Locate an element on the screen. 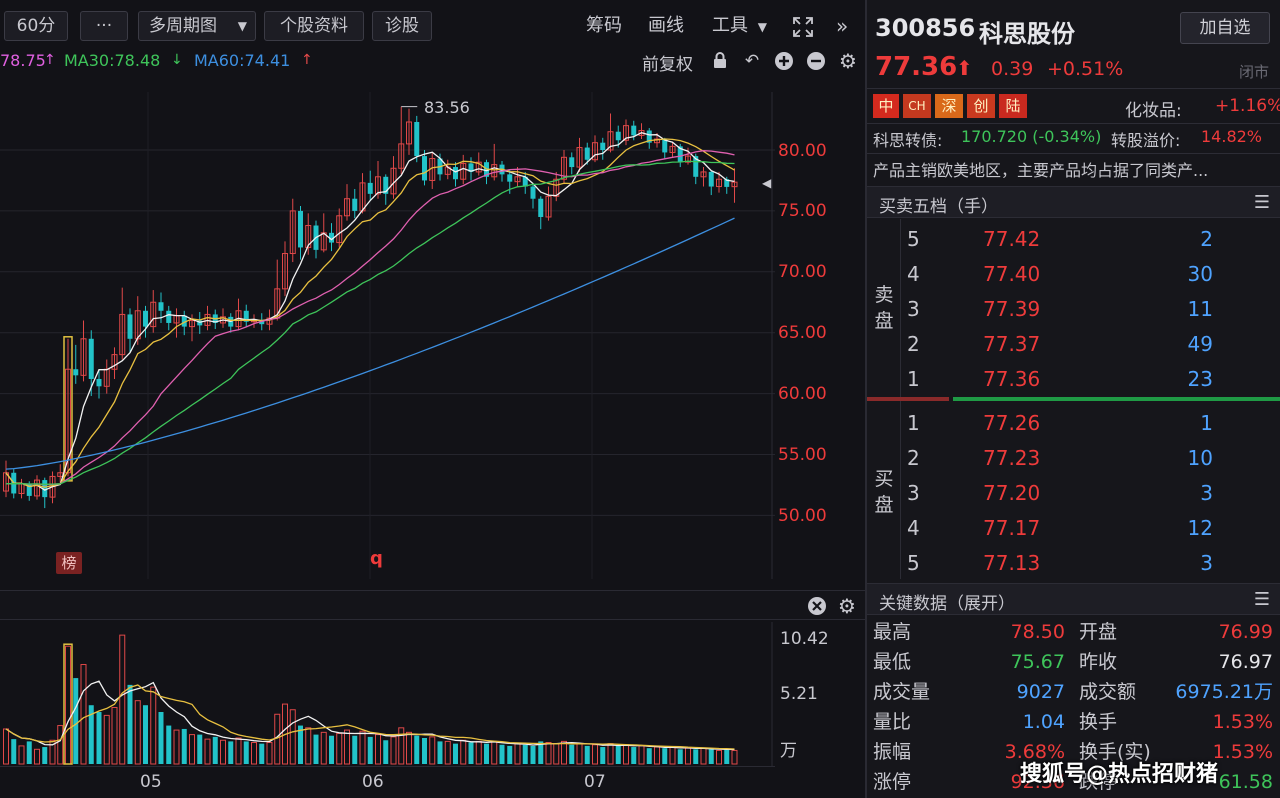 The image size is (1280, 798). sell-order-row: 3 77.39 11 is located at coordinates (1090, 309).